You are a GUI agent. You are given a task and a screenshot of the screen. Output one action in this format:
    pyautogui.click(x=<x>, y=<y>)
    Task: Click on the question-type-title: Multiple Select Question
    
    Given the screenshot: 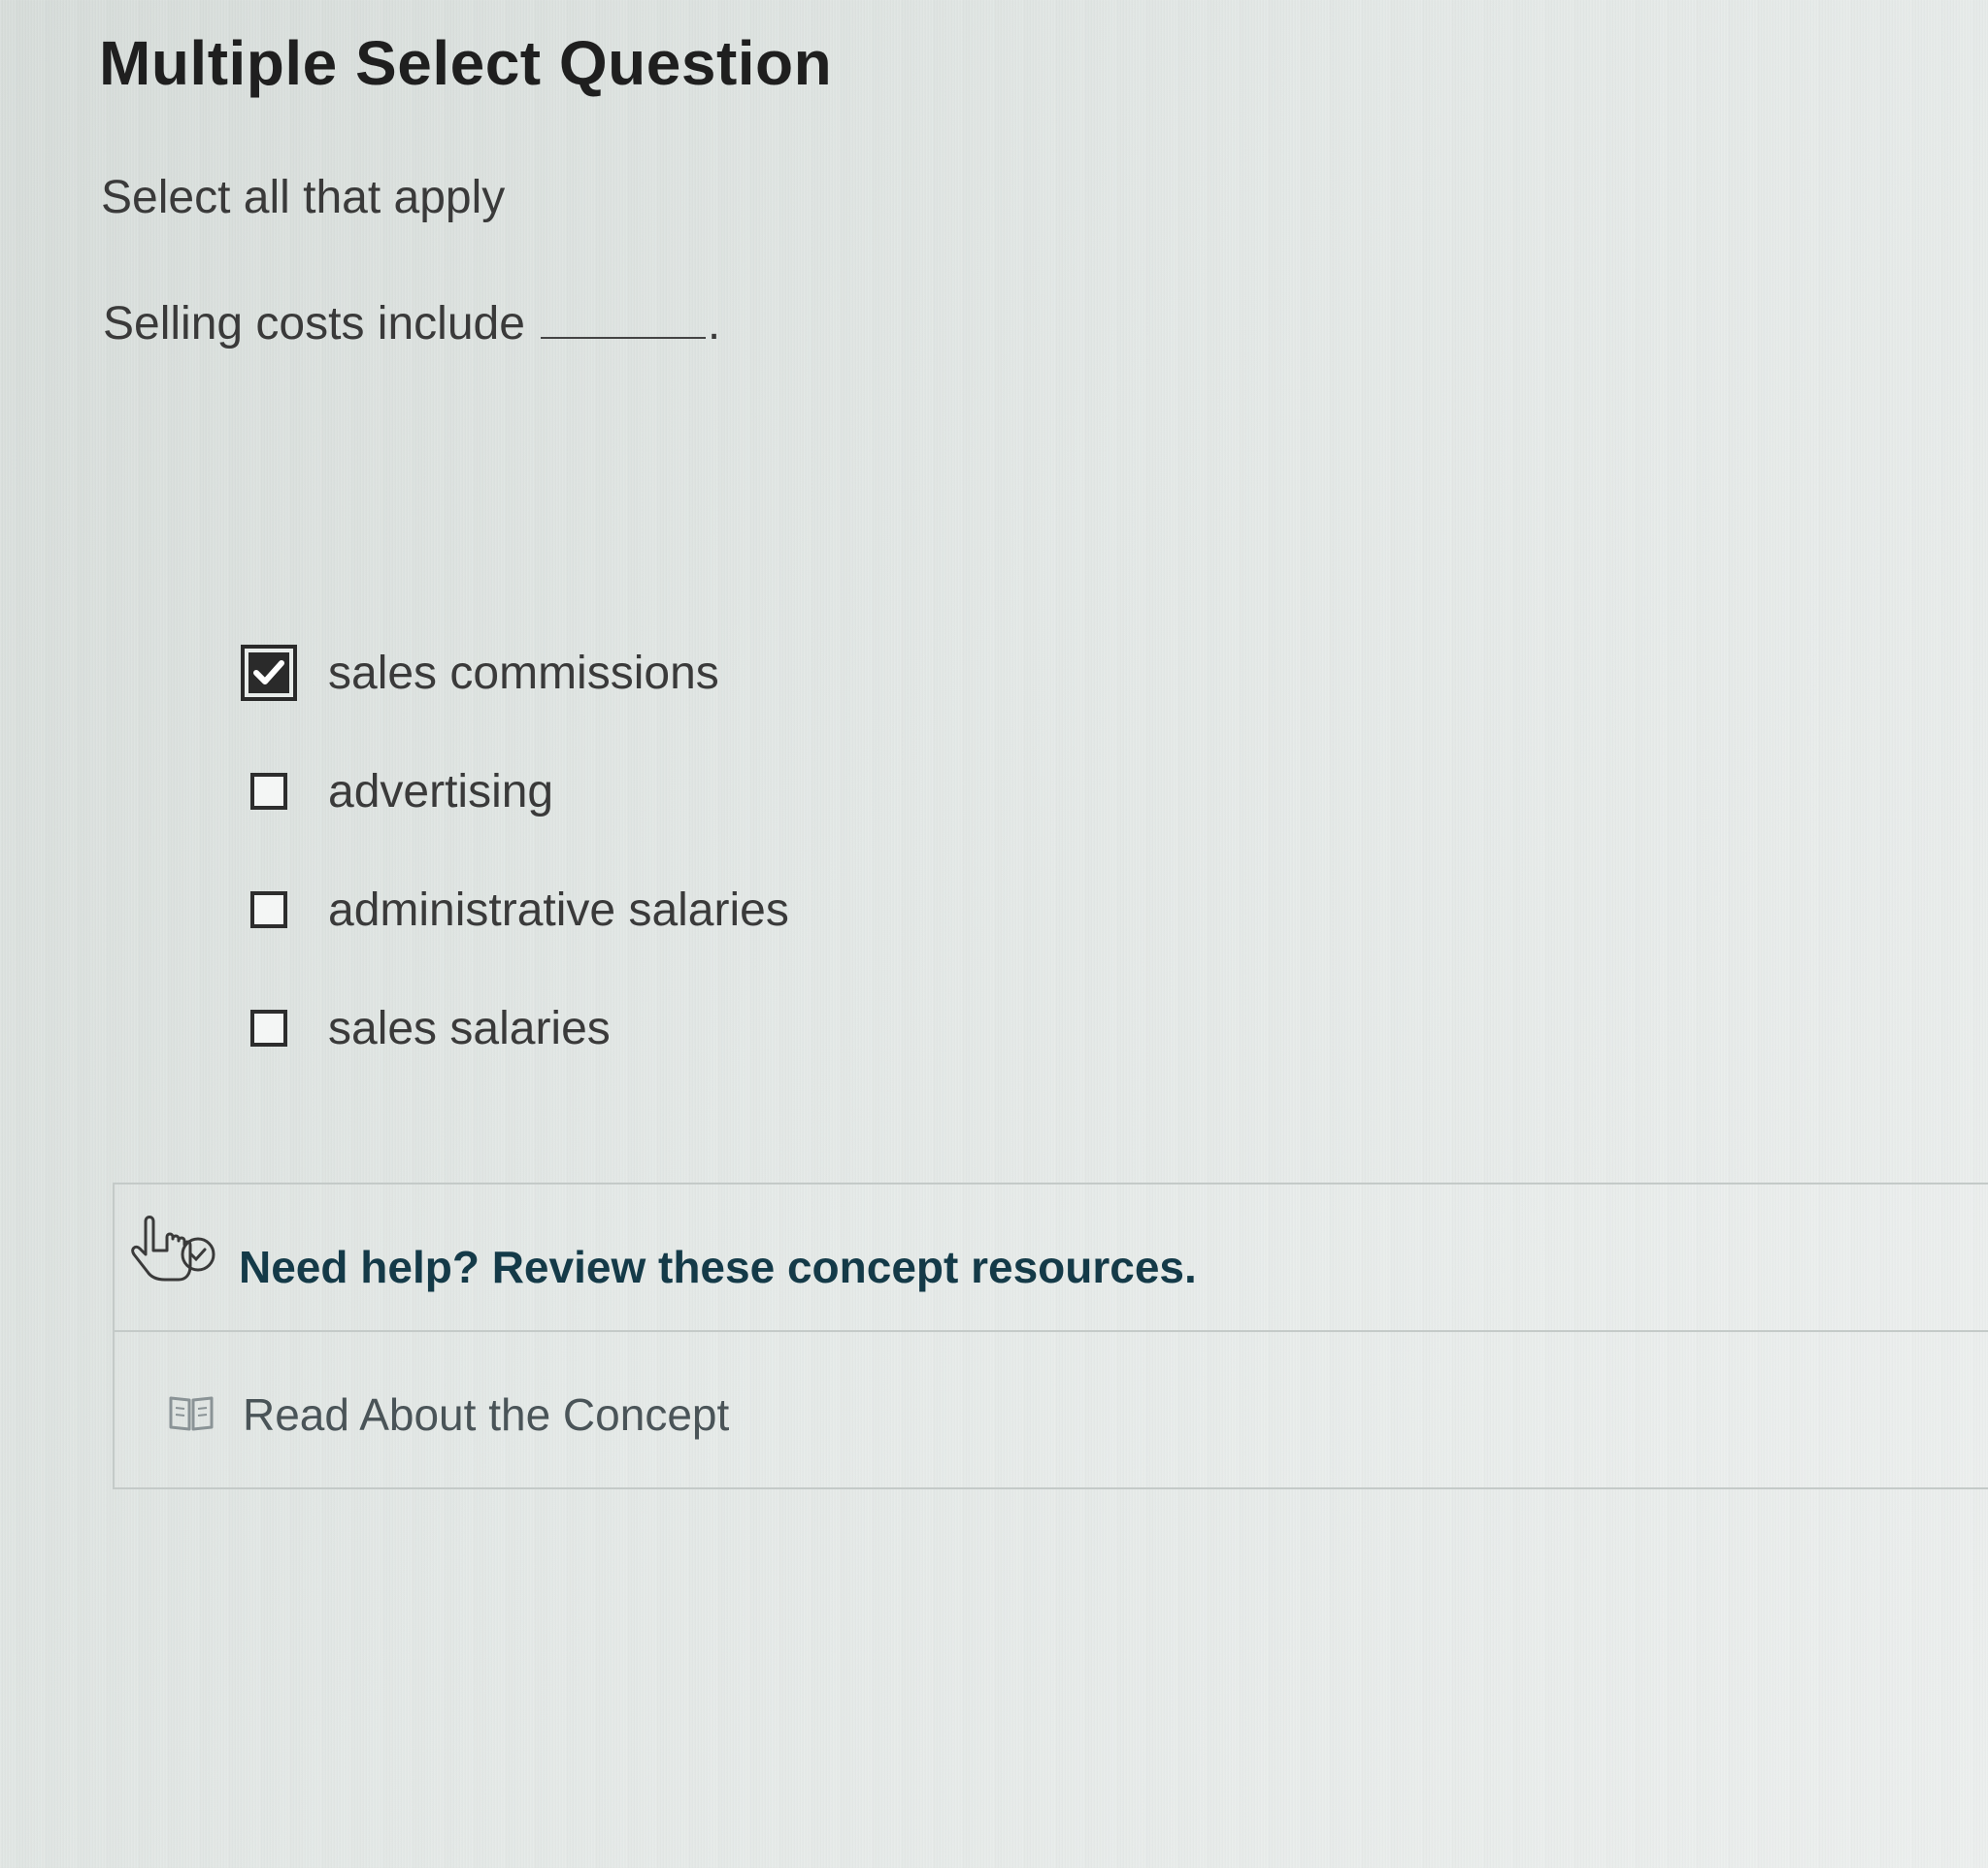 What is the action you would take?
    pyautogui.click(x=466, y=63)
    